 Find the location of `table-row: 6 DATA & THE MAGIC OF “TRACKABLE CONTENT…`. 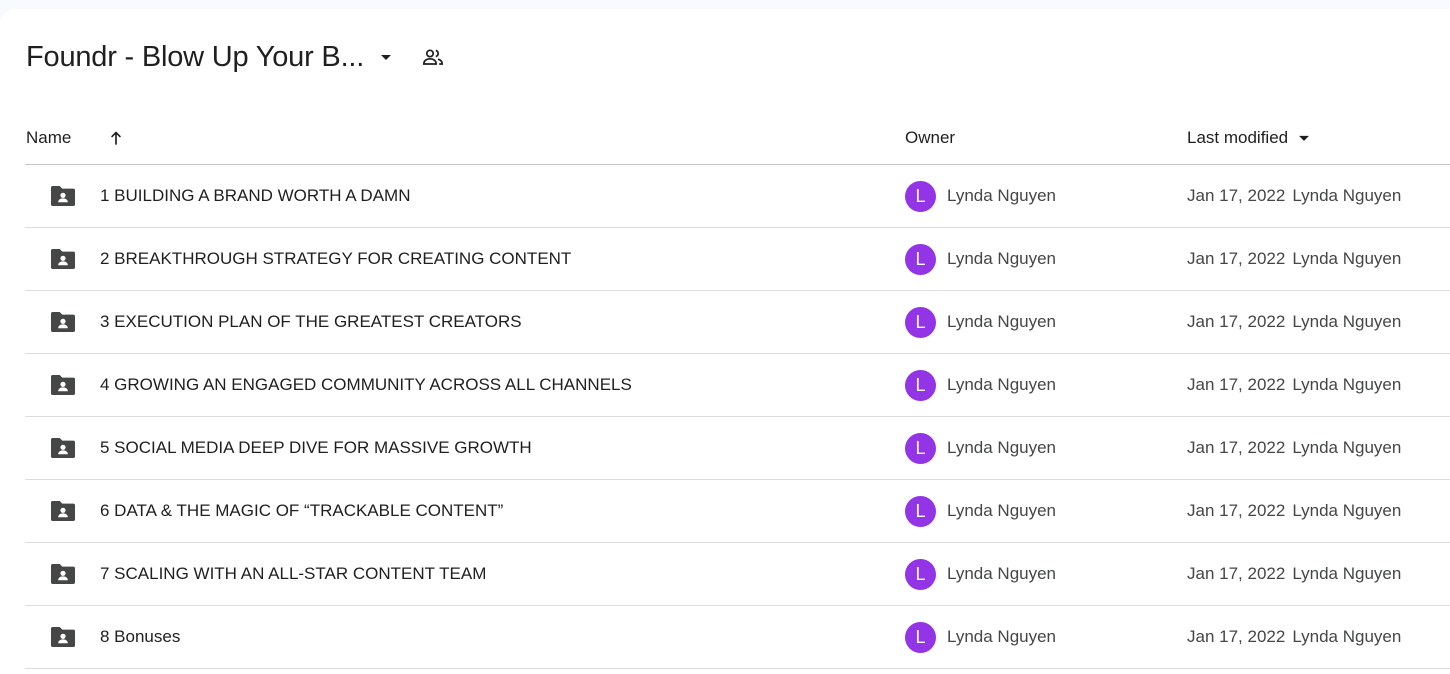

table-row: 6 DATA & THE MAGIC OF “TRACKABLE CONTENT… is located at coordinates (737, 511).